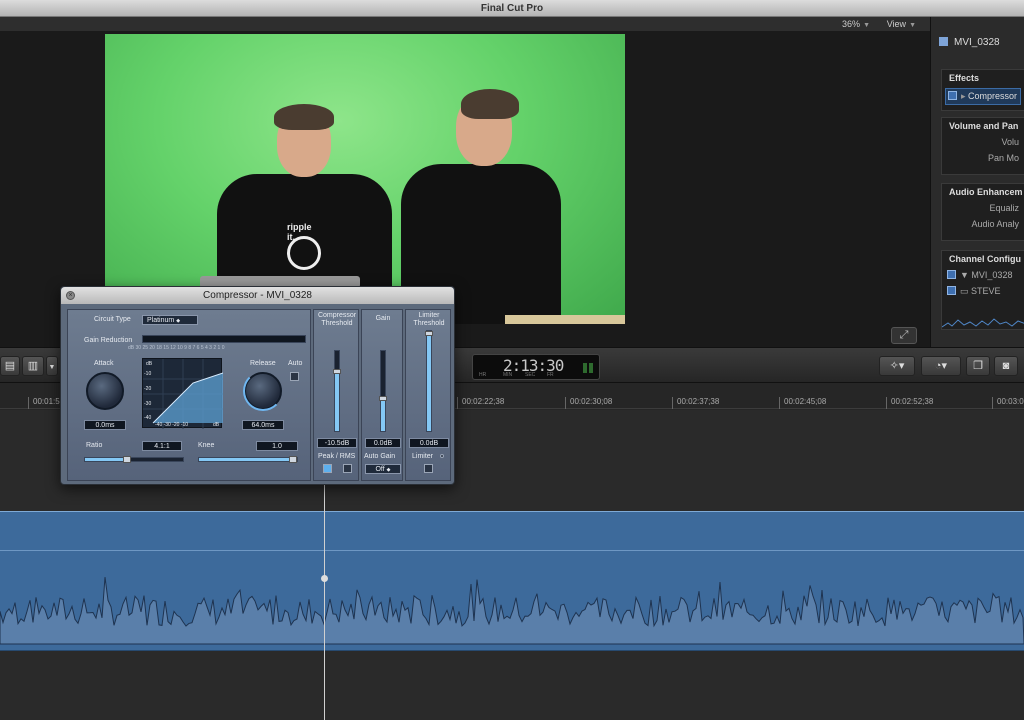 This screenshot has height=720, width=1024. Describe the element at coordinates (183, 394) in the screenshot. I see `compression-curve` at that location.